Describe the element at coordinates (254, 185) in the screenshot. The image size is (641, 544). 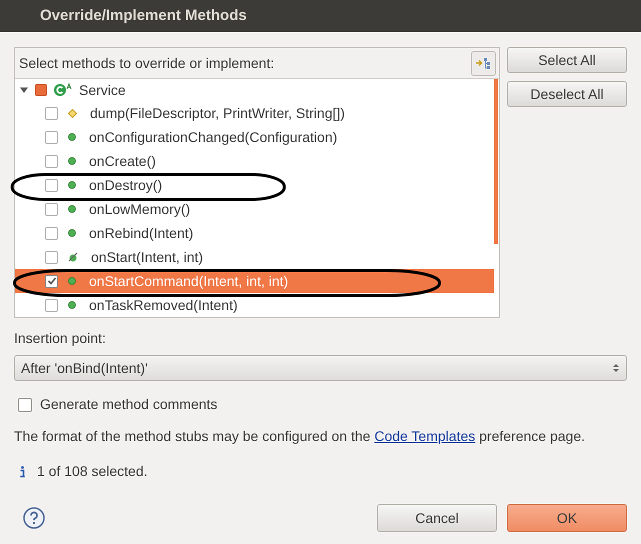
I see `method-row: onDestroy()` at that location.